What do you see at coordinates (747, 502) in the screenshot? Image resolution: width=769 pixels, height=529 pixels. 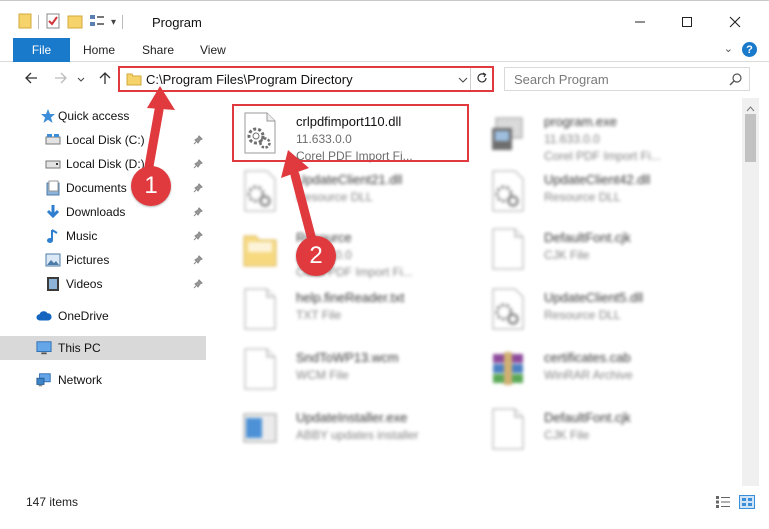 I see `large-icons-view-icon` at bounding box center [747, 502].